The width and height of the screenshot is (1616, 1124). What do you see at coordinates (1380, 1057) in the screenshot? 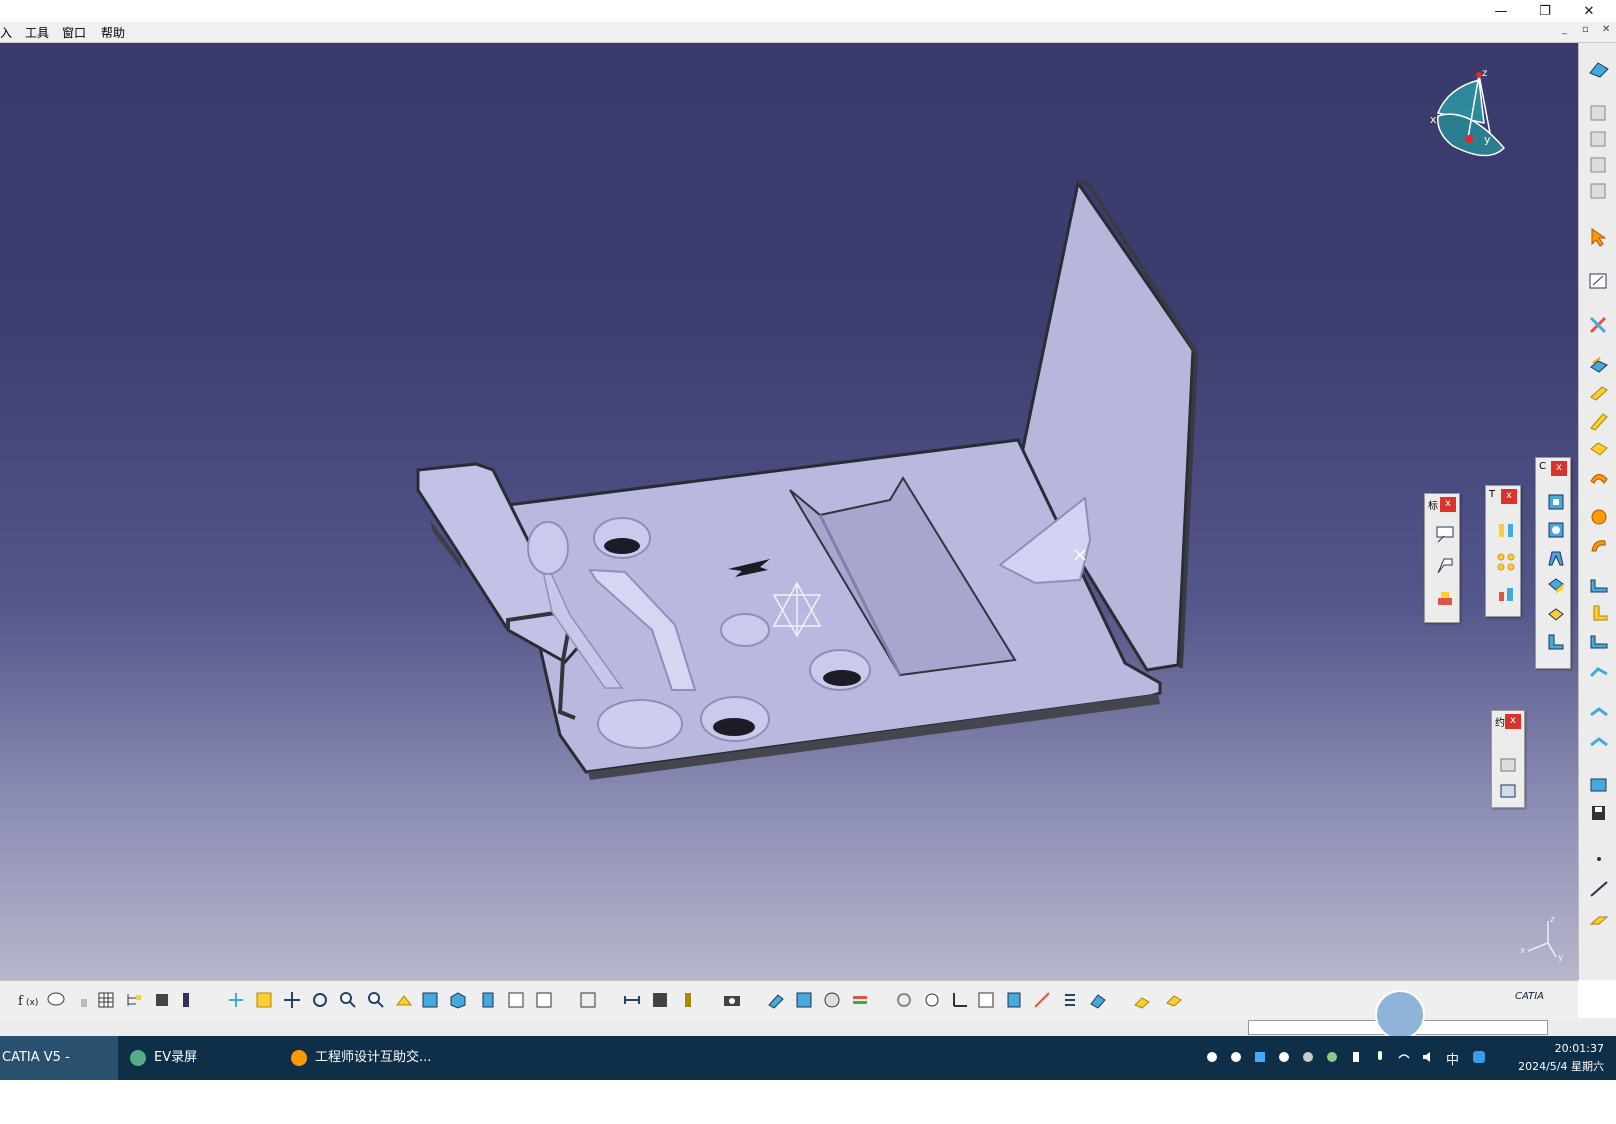
I see `microphone-icon` at bounding box center [1380, 1057].